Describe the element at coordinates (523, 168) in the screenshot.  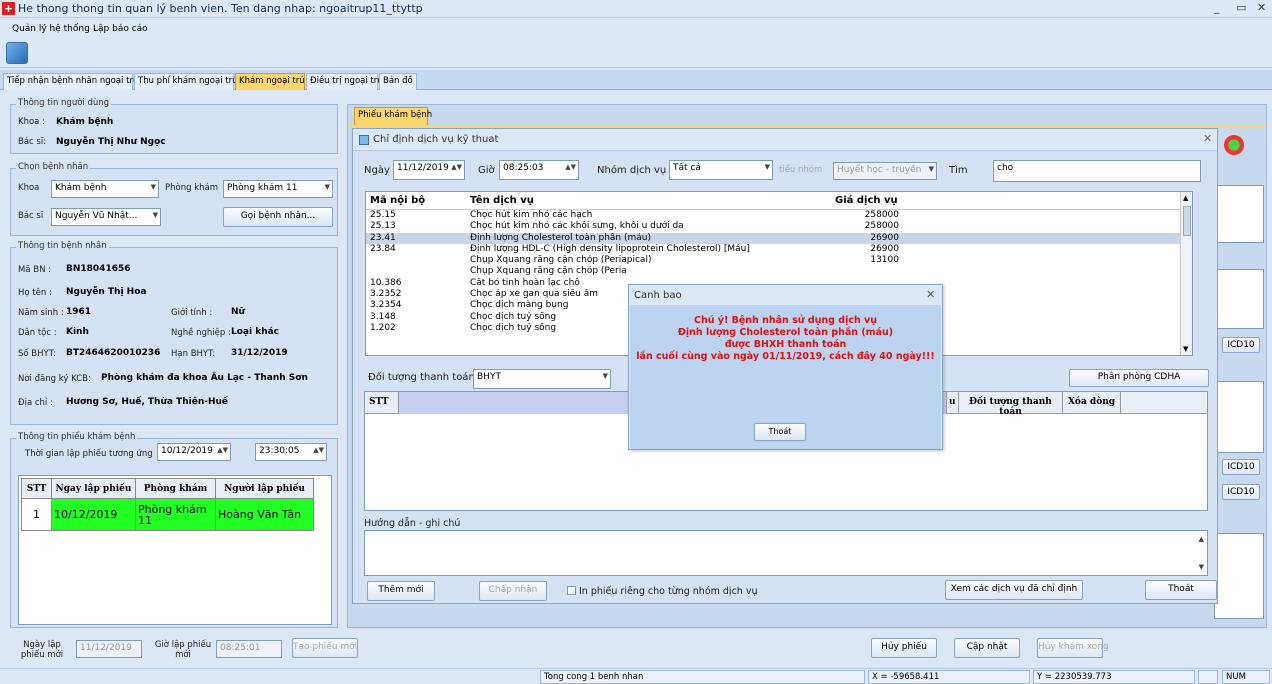
I see `sd-gio-value: 08:25:03` at that location.